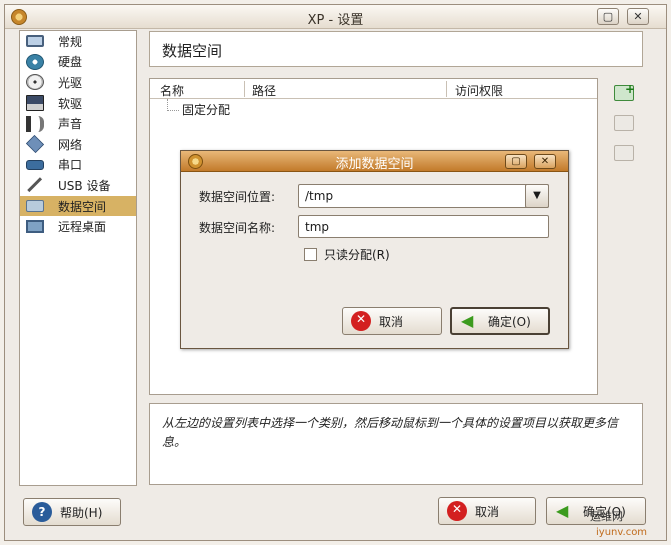  I want to click on sidebar-item-usb: USB 设备, so click(78, 185).